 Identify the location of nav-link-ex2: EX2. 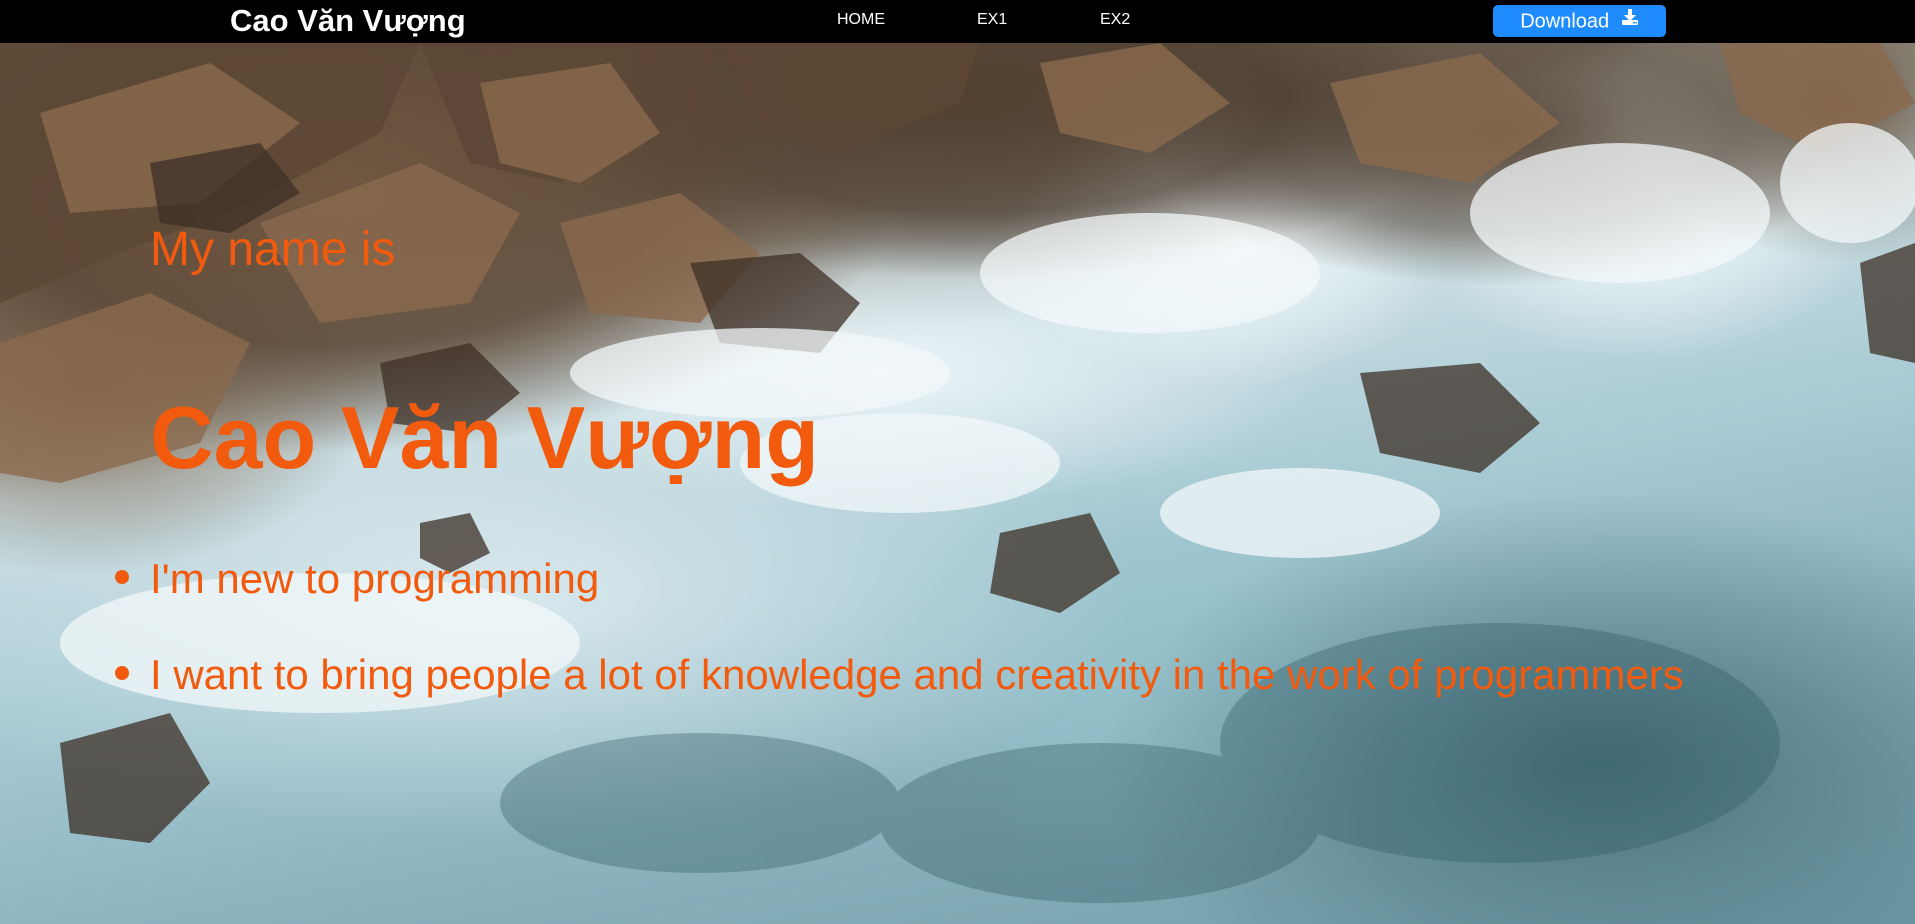
(1115, 20).